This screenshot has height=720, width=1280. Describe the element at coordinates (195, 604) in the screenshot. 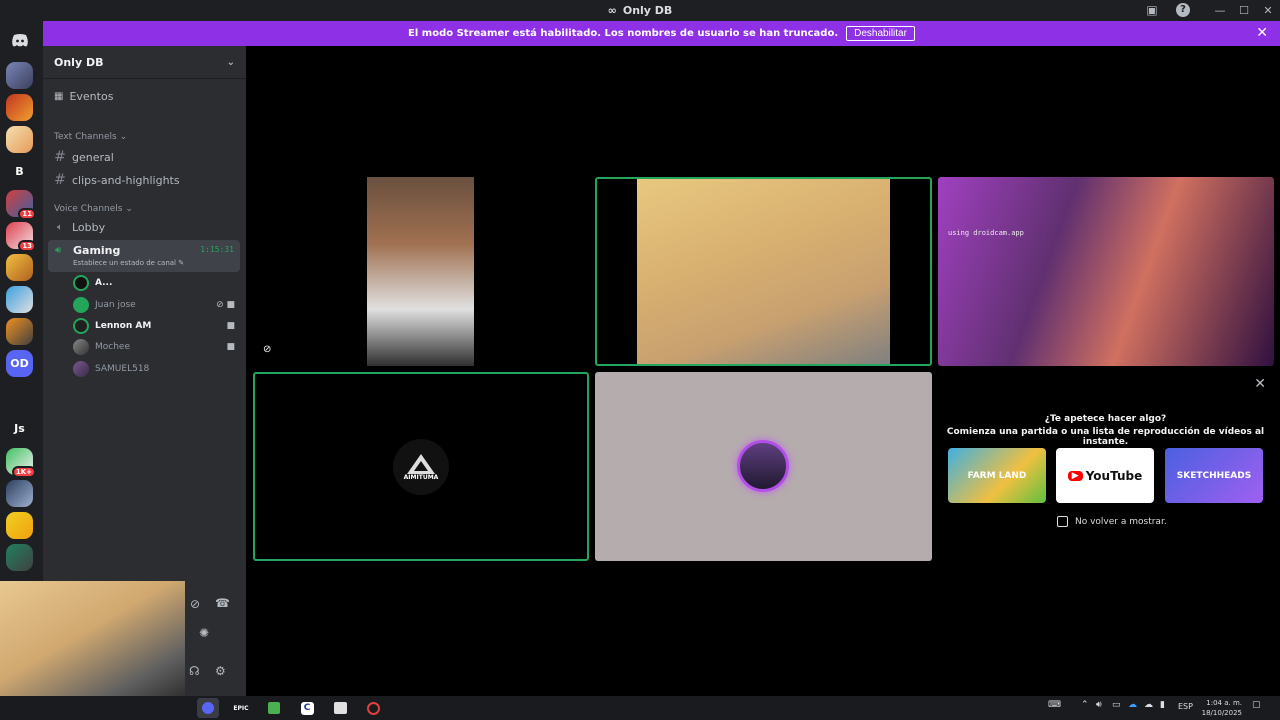

I see `camera-off-icon: ⊘` at that location.